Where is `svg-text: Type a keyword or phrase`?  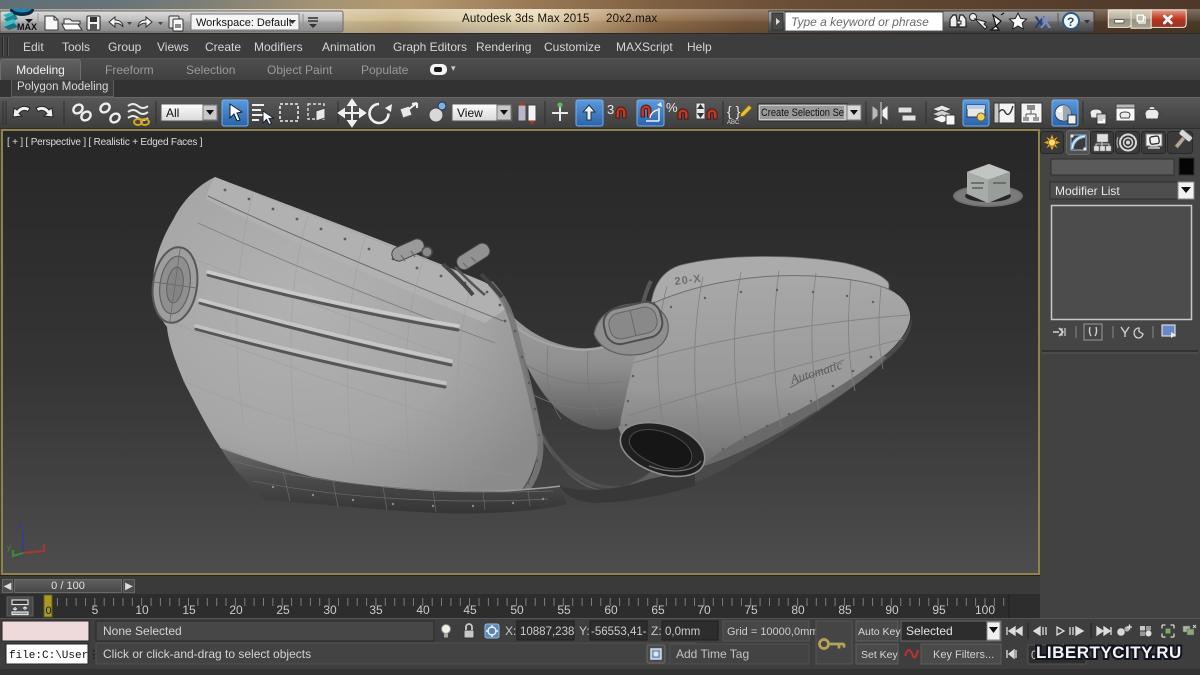 svg-text: Type a keyword or phrase is located at coordinates (860, 22).